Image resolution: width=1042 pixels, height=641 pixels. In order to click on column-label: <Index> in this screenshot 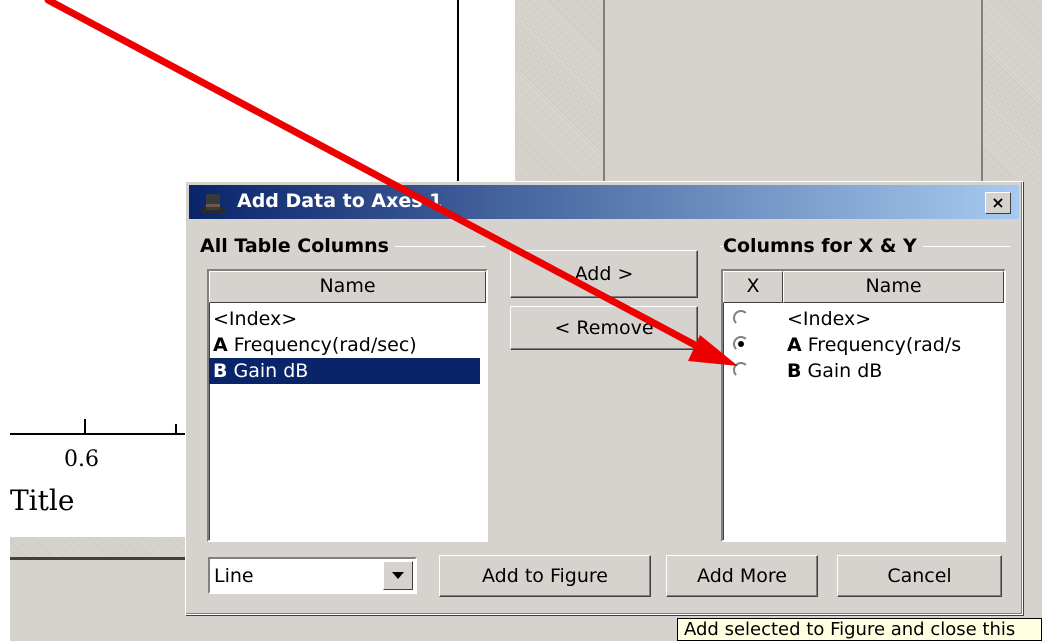, I will do `click(894, 319)`.